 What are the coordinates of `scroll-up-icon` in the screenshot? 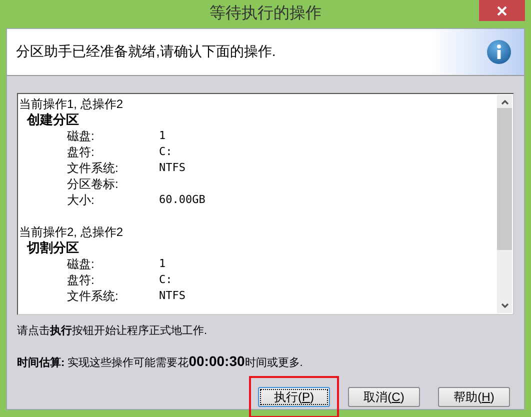 It's located at (504, 101).